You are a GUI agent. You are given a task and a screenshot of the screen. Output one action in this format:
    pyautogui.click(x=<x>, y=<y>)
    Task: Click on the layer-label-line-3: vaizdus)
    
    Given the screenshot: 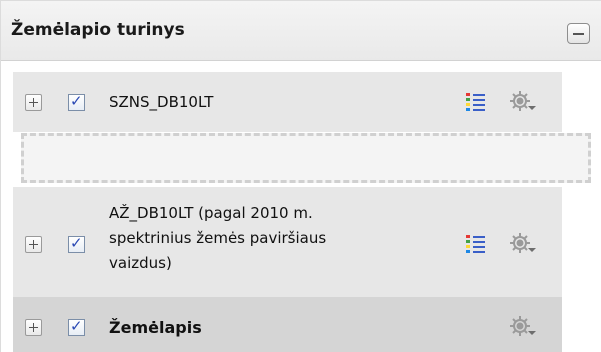 What is the action you would take?
    pyautogui.click(x=140, y=263)
    